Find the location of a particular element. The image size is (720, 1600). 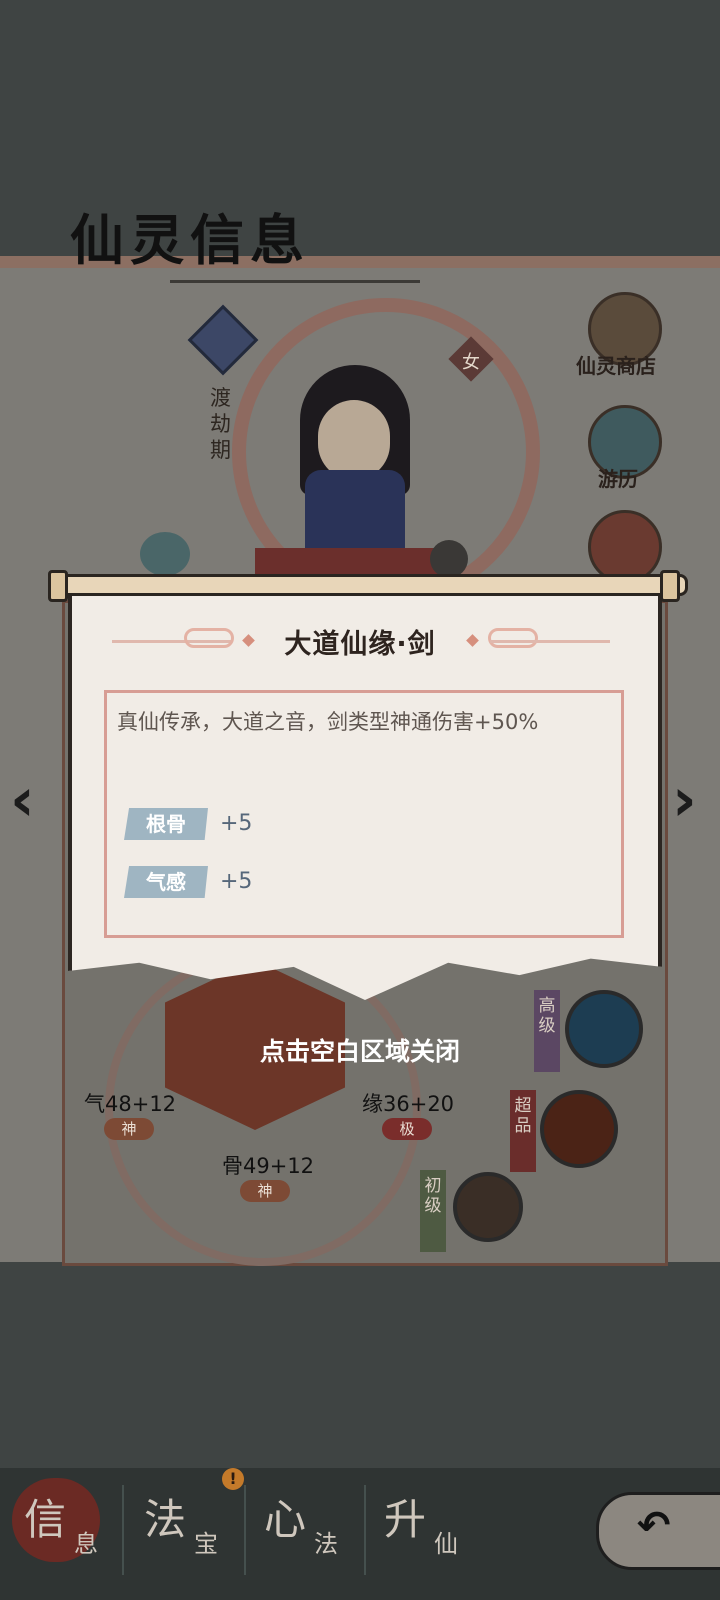

scroll-rod is located at coordinates (370, 585).